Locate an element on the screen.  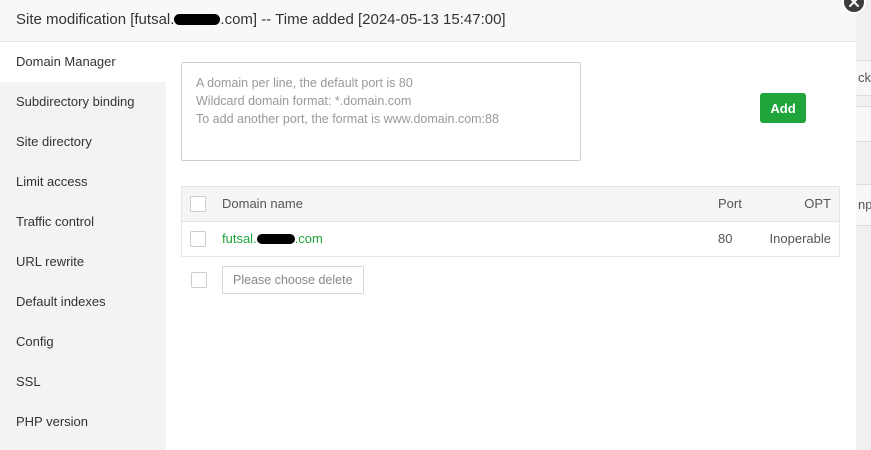
sidebar-item-php-version: PHP version is located at coordinates (83, 422).